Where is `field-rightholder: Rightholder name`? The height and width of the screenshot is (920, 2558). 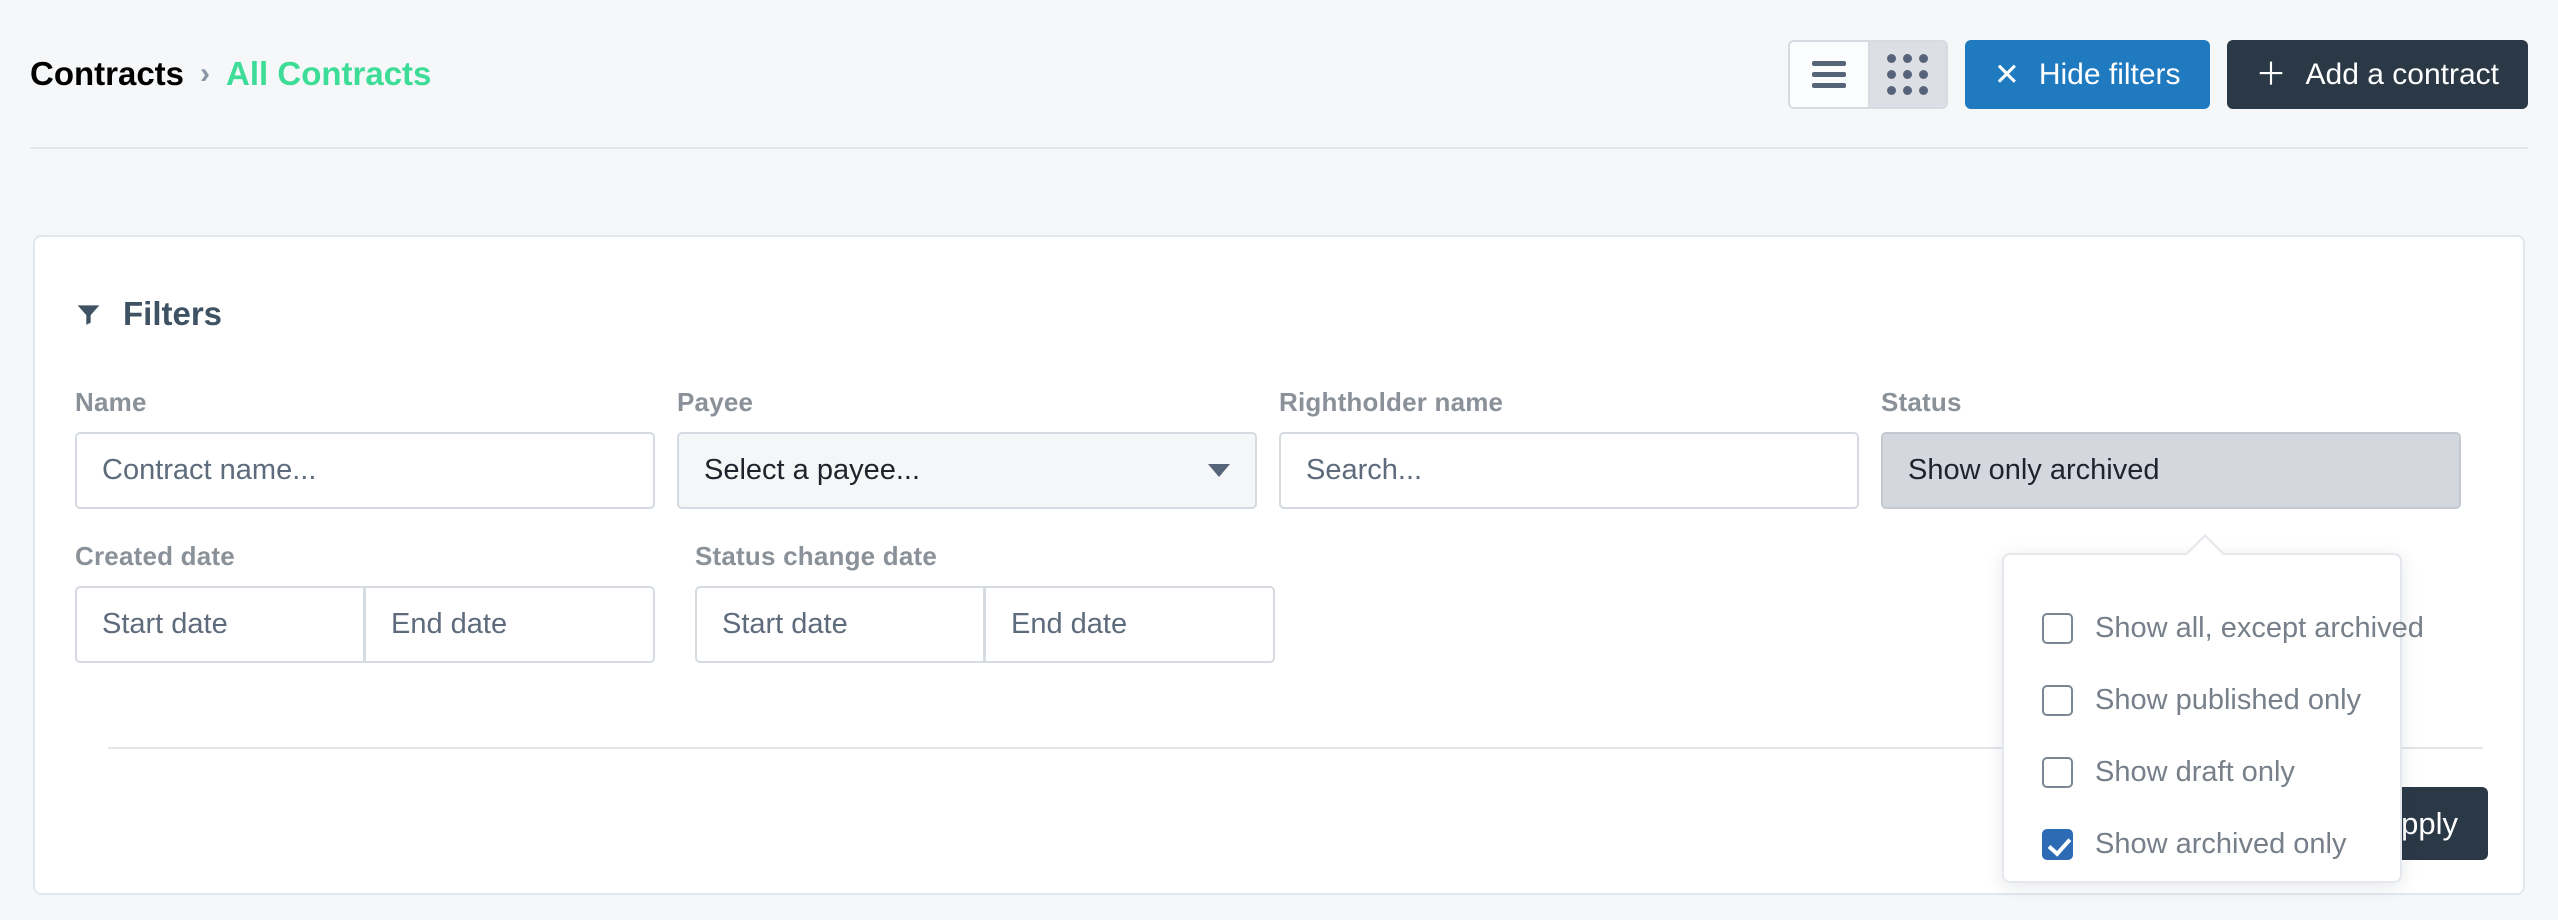
field-rightholder: Rightholder name is located at coordinates (1580, 448).